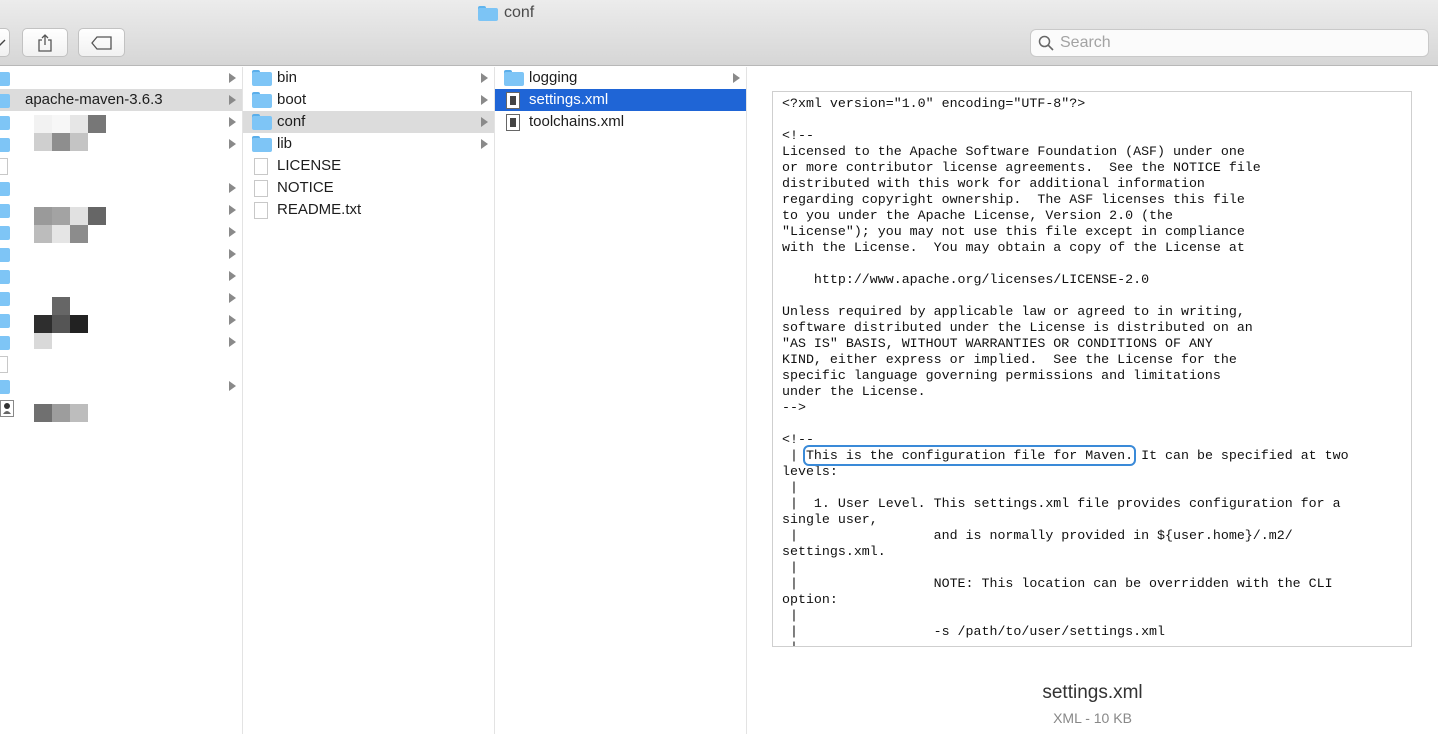 The height and width of the screenshot is (734, 1438). Describe the element at coordinates (519, 12) in the screenshot. I see `window-title-label: conf` at that location.